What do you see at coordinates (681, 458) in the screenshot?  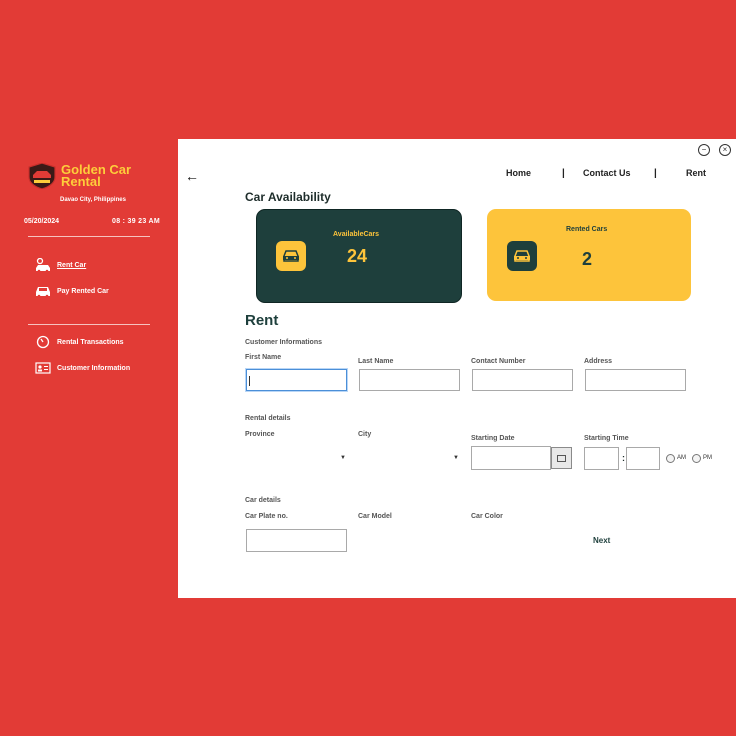 I see `am-label: AM` at bounding box center [681, 458].